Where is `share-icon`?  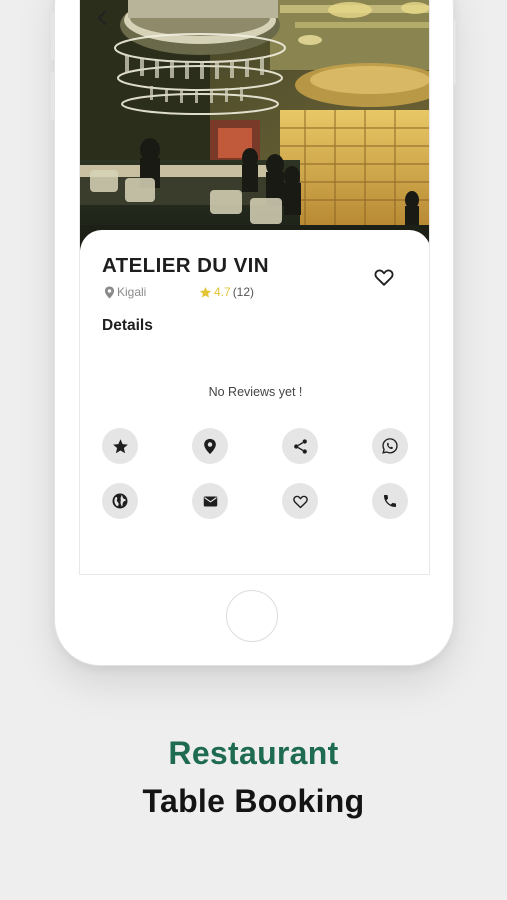
share-icon is located at coordinates (300, 446).